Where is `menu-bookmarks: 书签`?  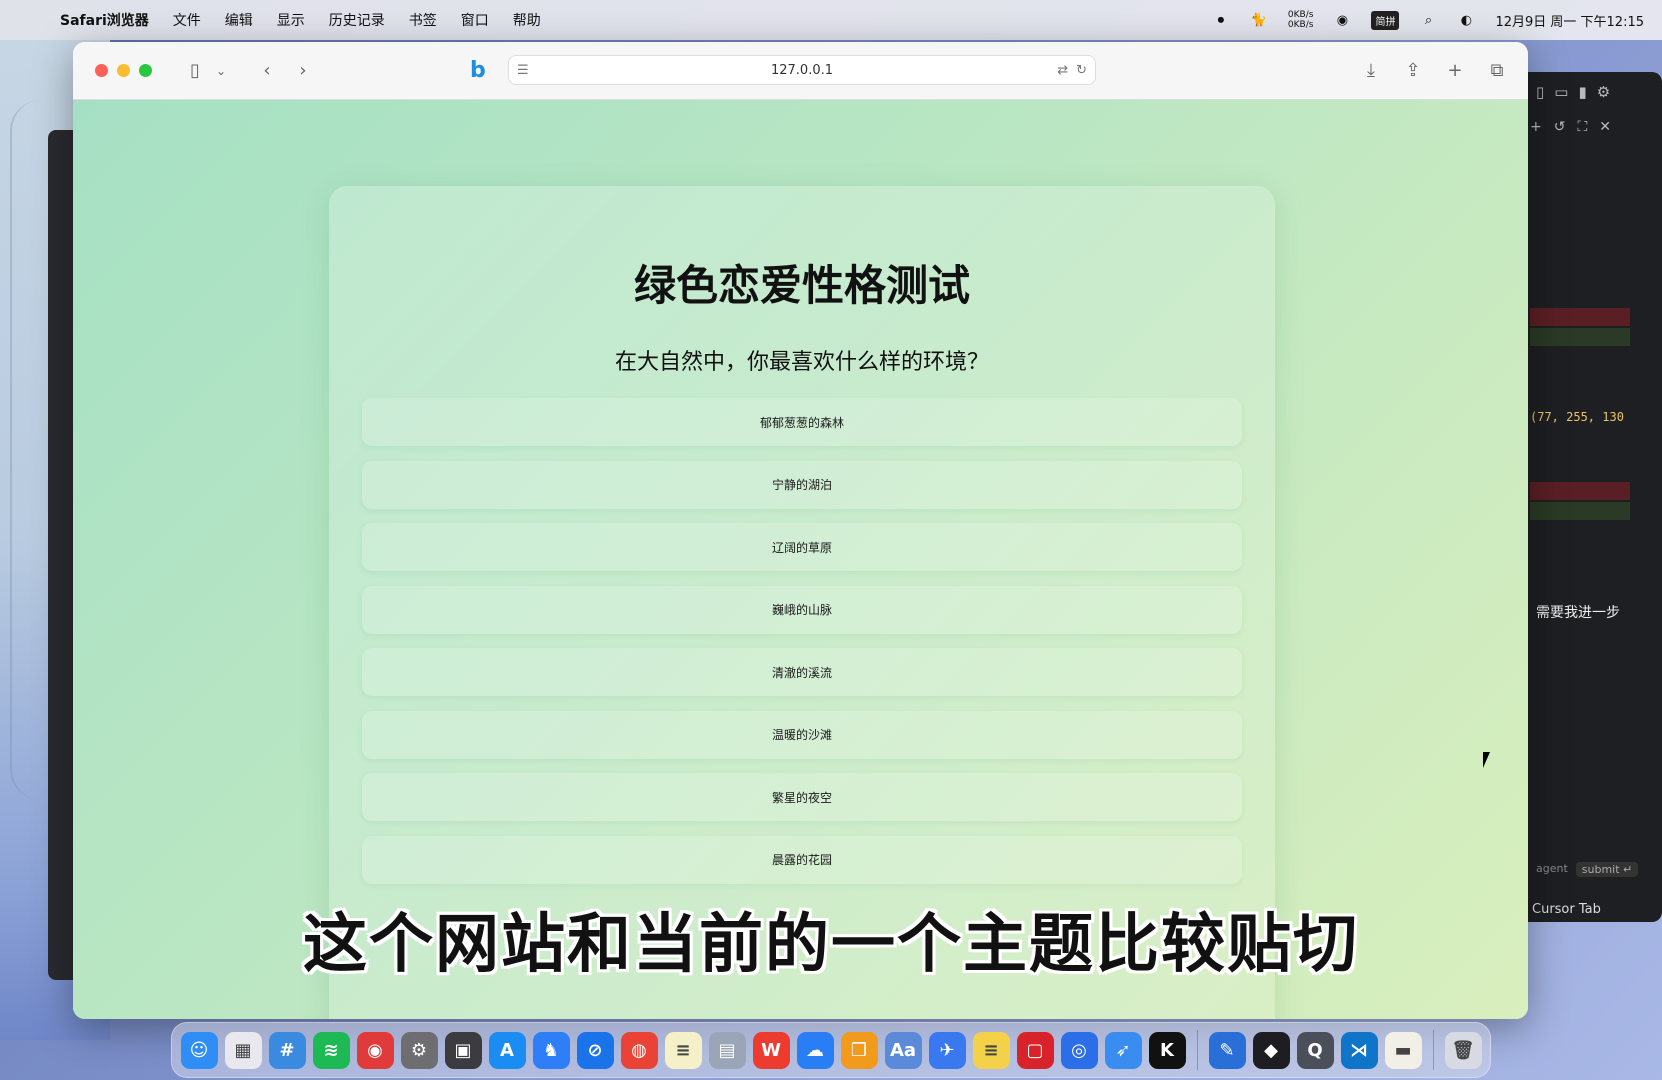 menu-bookmarks: 书签 is located at coordinates (423, 20).